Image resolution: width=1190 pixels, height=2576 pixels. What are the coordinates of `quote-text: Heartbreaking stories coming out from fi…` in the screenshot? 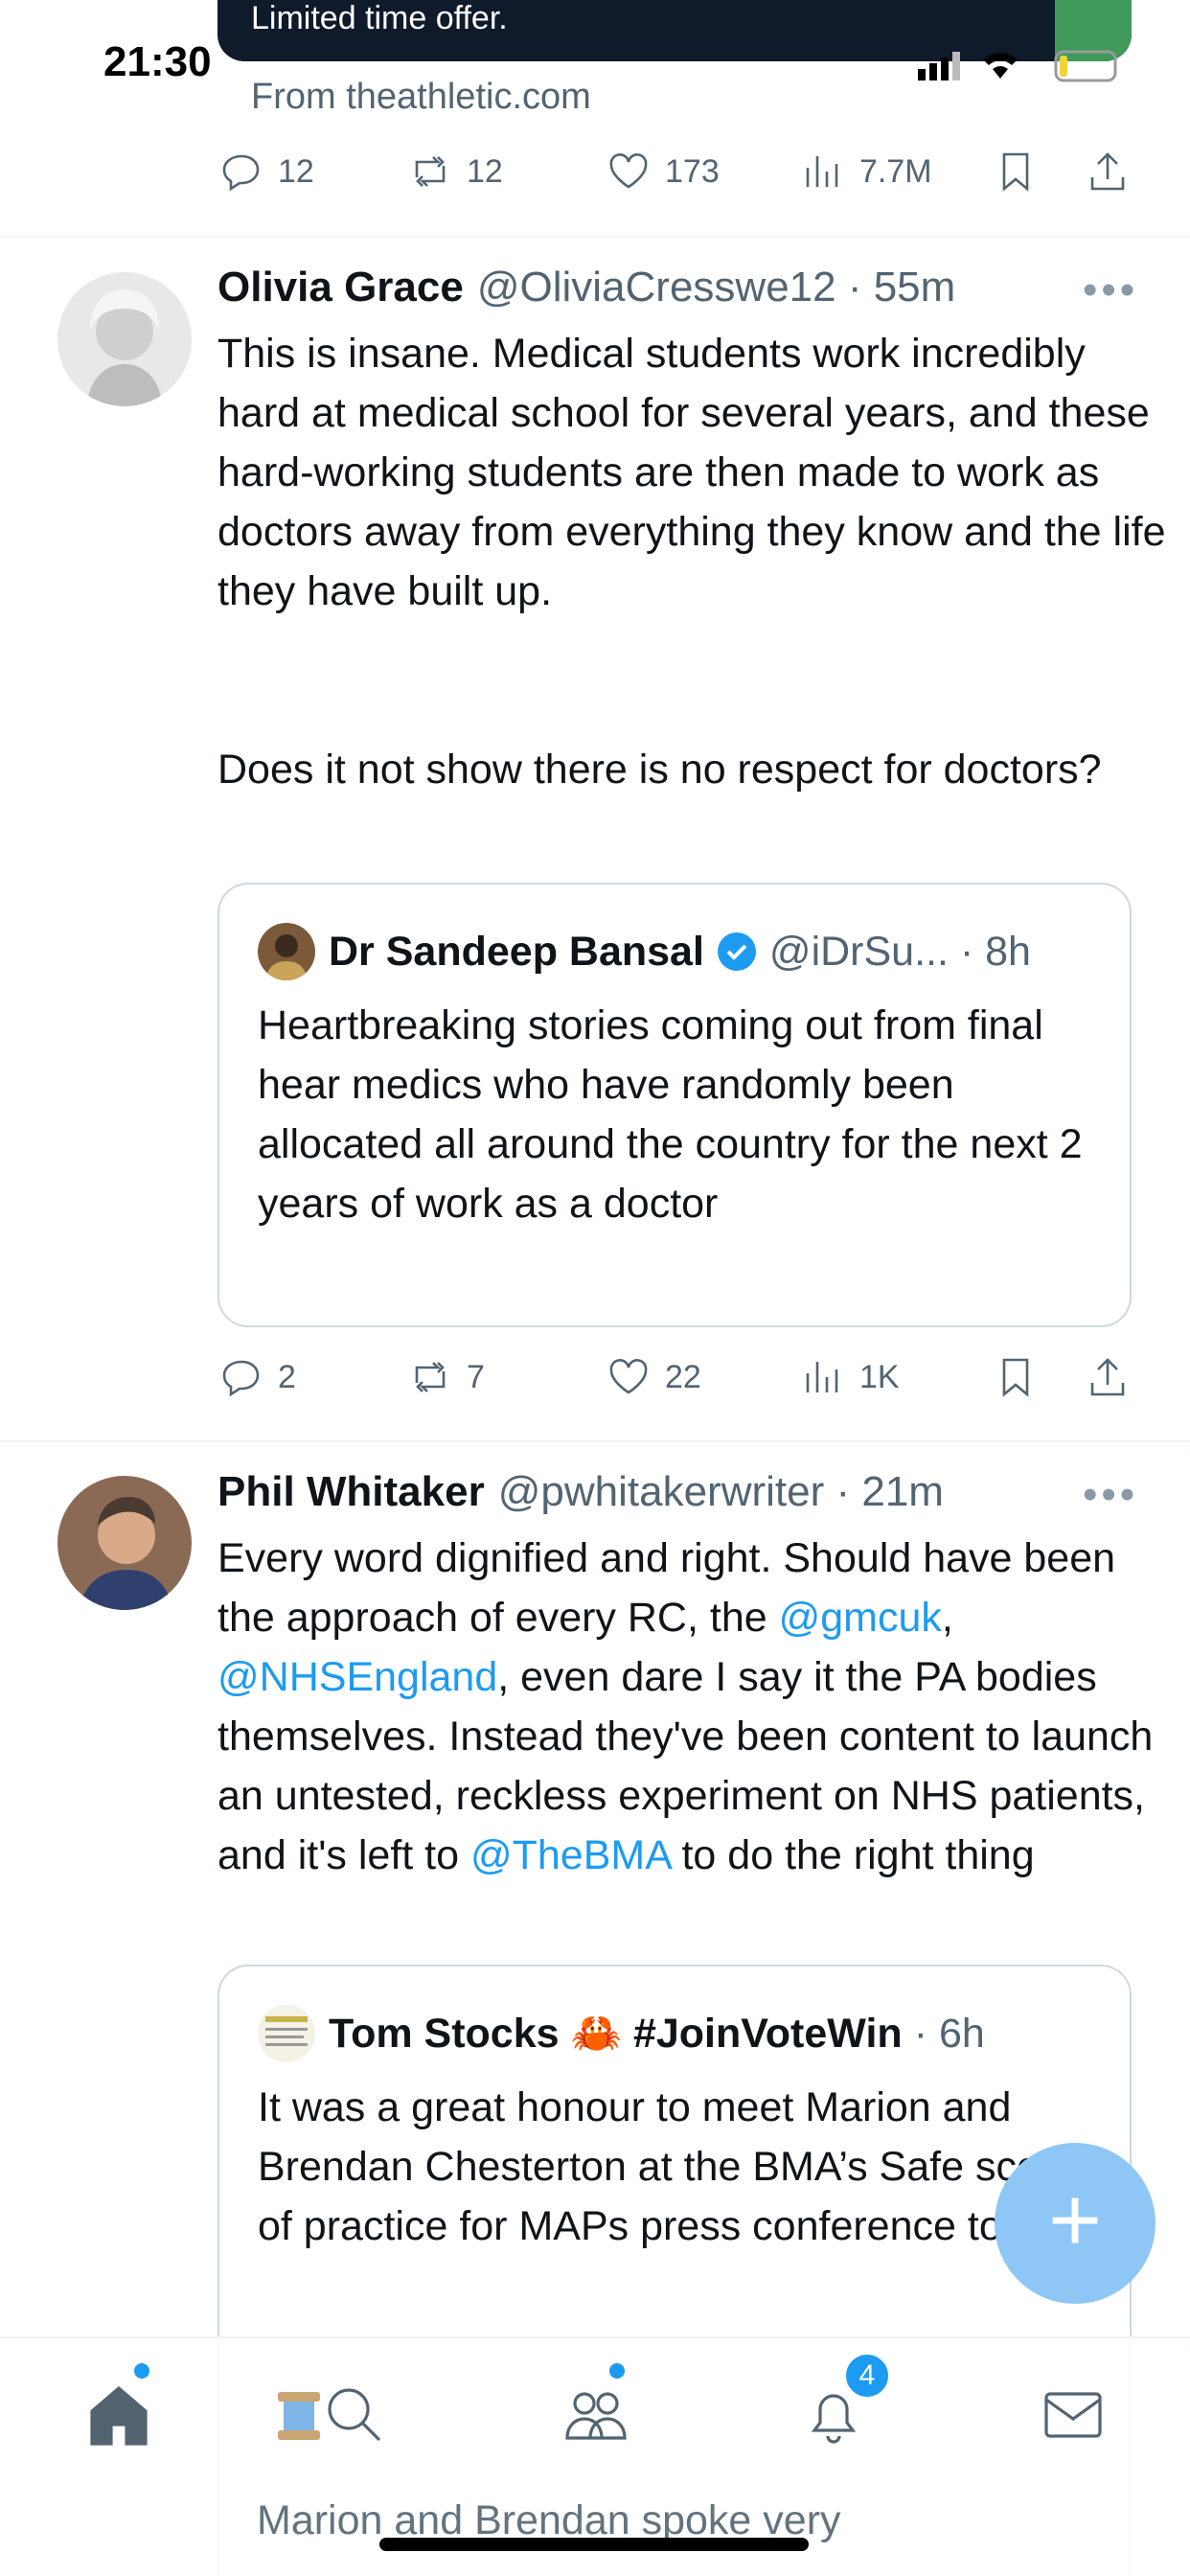 It's located at (670, 1114).